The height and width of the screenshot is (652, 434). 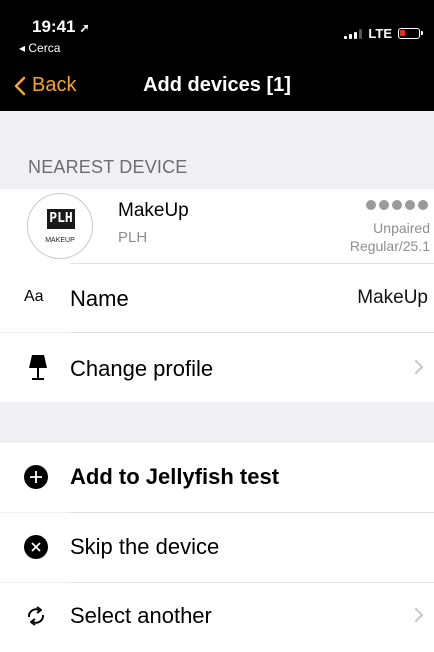 I want to click on device-name: MakeUp, so click(x=153, y=210).